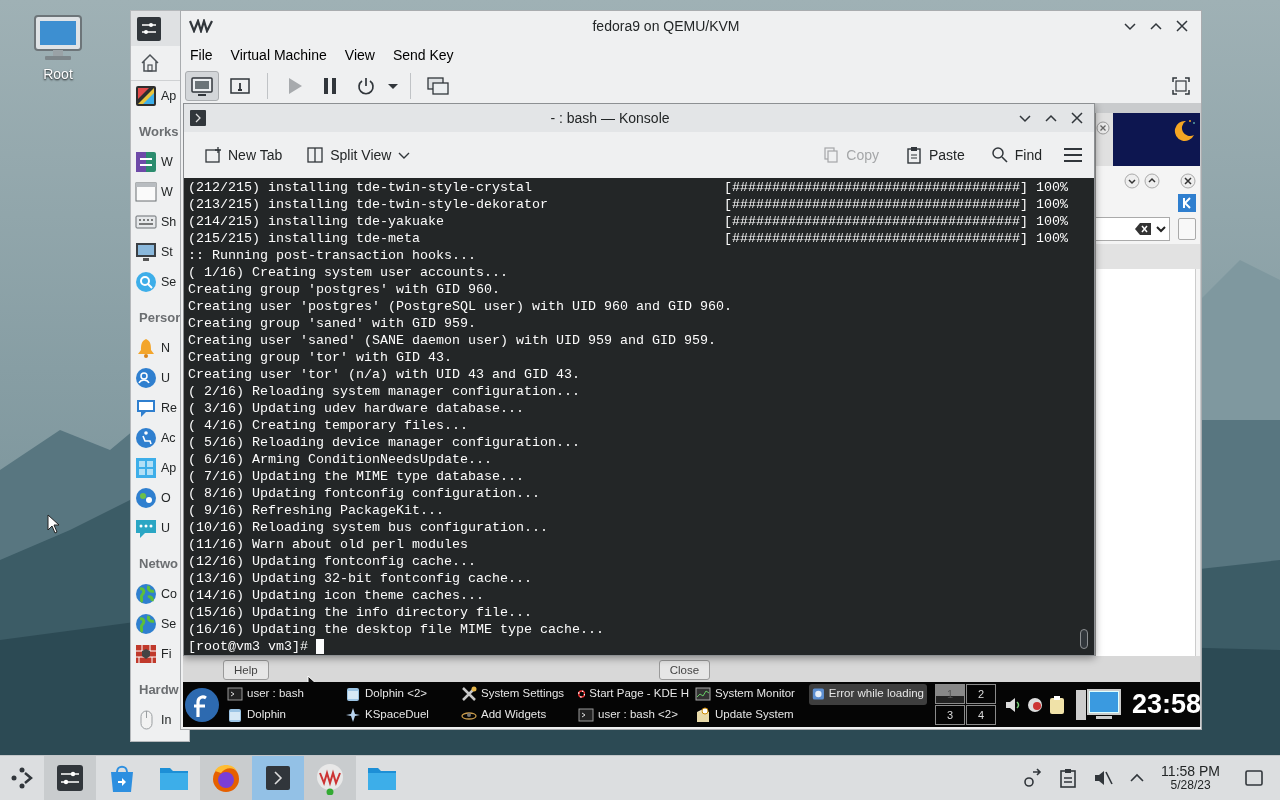 This screenshot has height=800, width=1280. Describe the element at coordinates (981, 715) in the screenshot. I see `desktop-pager-cell: 4` at that location.